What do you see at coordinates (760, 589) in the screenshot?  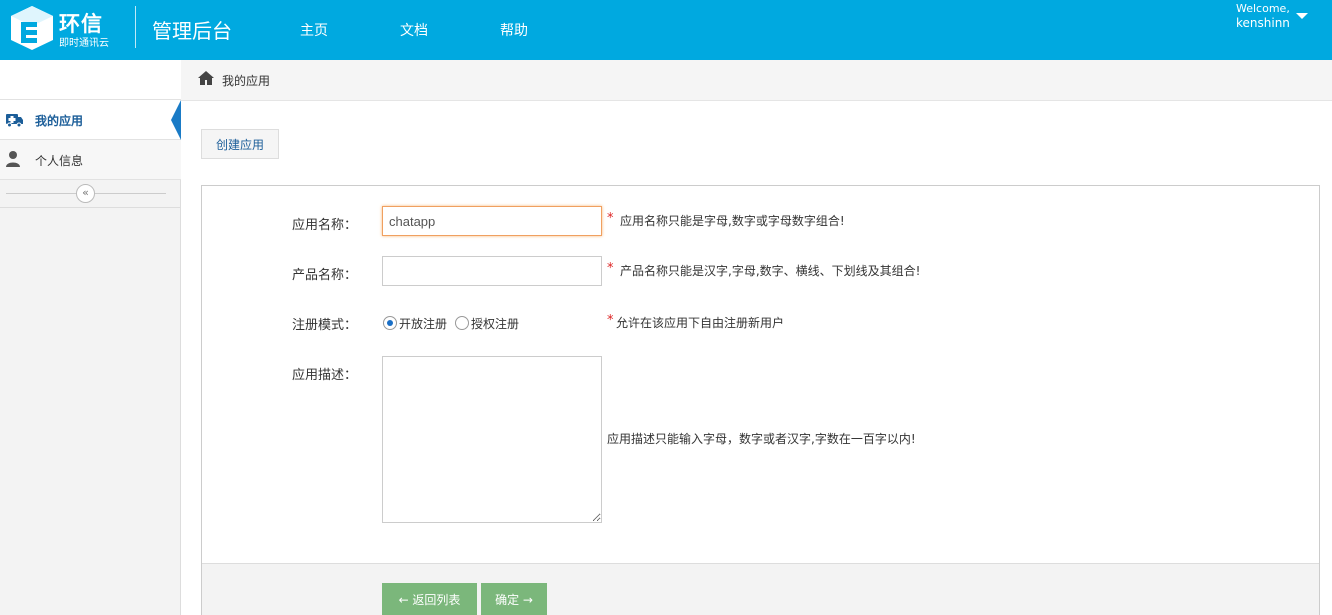 I see `form-actions: ← 返回列表 确定 →` at bounding box center [760, 589].